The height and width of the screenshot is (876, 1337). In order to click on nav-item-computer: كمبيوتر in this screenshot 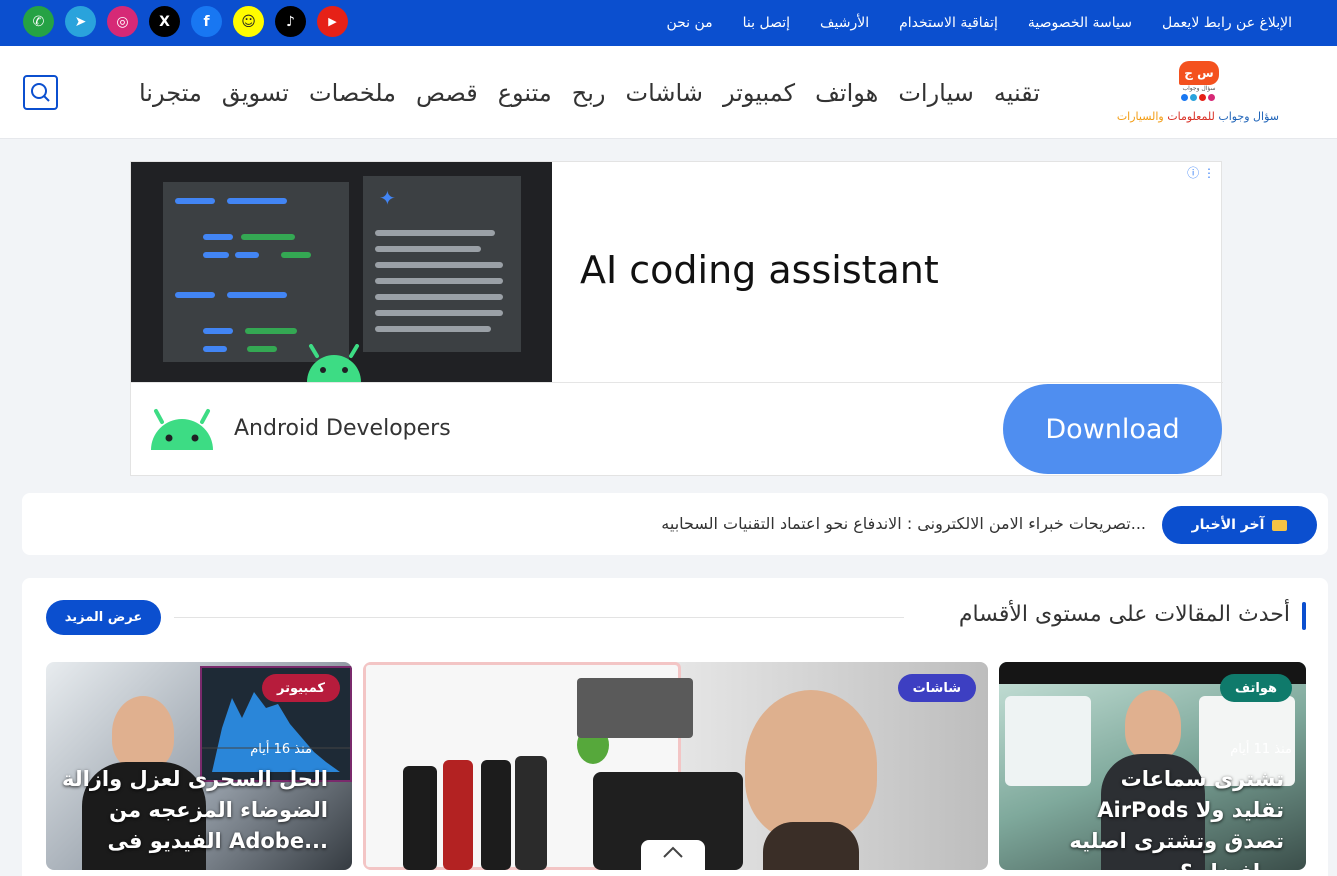, I will do `click(759, 93)`.